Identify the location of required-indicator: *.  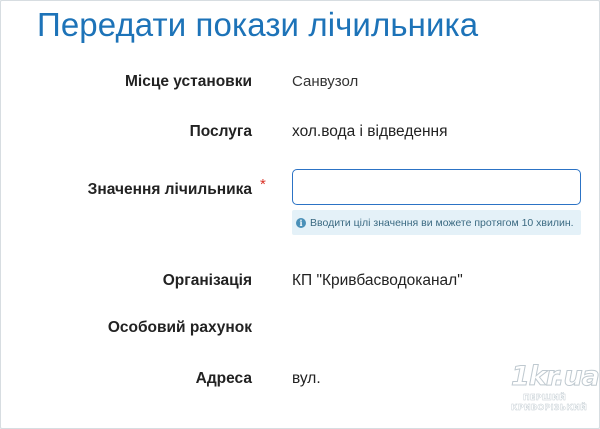
(263, 184).